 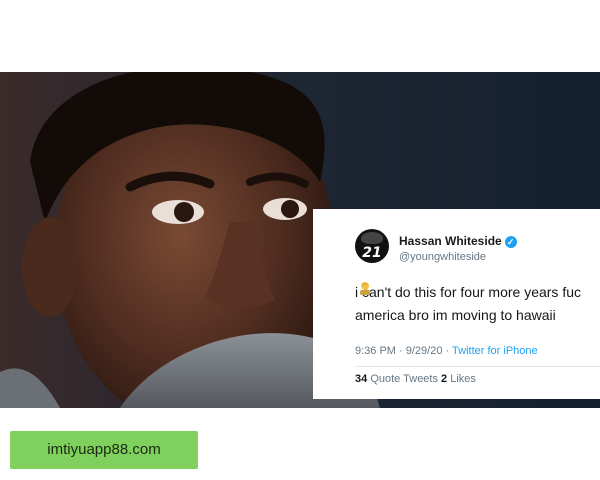 I want to click on tweet-timestamp: 9:36 PM · 9/29/20 ·, so click(x=402, y=351).